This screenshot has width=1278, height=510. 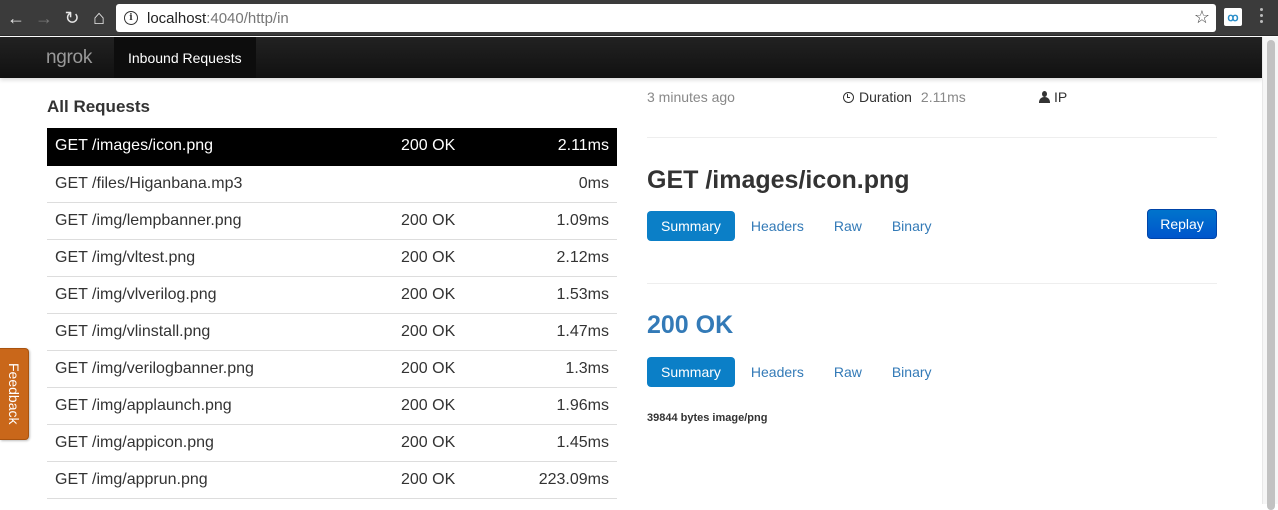 What do you see at coordinates (631, 57) in the screenshot?
I see `app-navbar: ngrok Inbound Requests` at bounding box center [631, 57].